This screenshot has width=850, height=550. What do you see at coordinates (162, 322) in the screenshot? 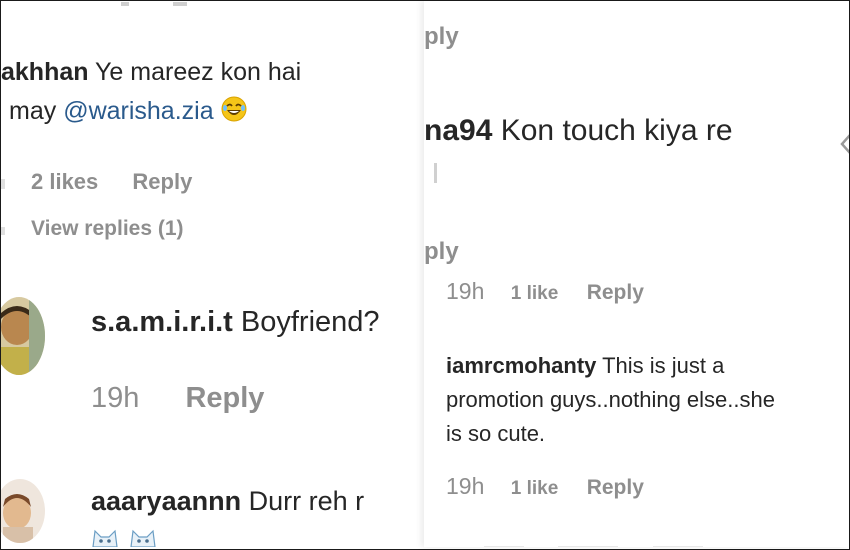
I see `comment-username: s.a.m.i.r.i.t` at bounding box center [162, 322].